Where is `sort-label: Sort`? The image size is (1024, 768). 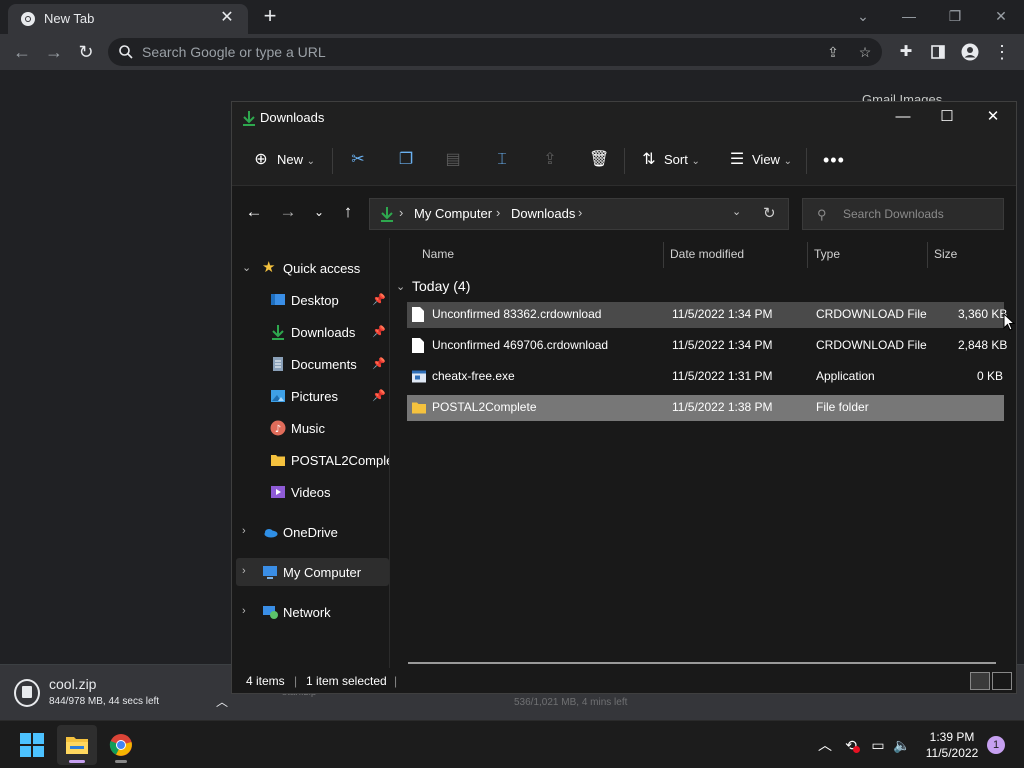
sort-label: Sort is located at coordinates (676, 159).